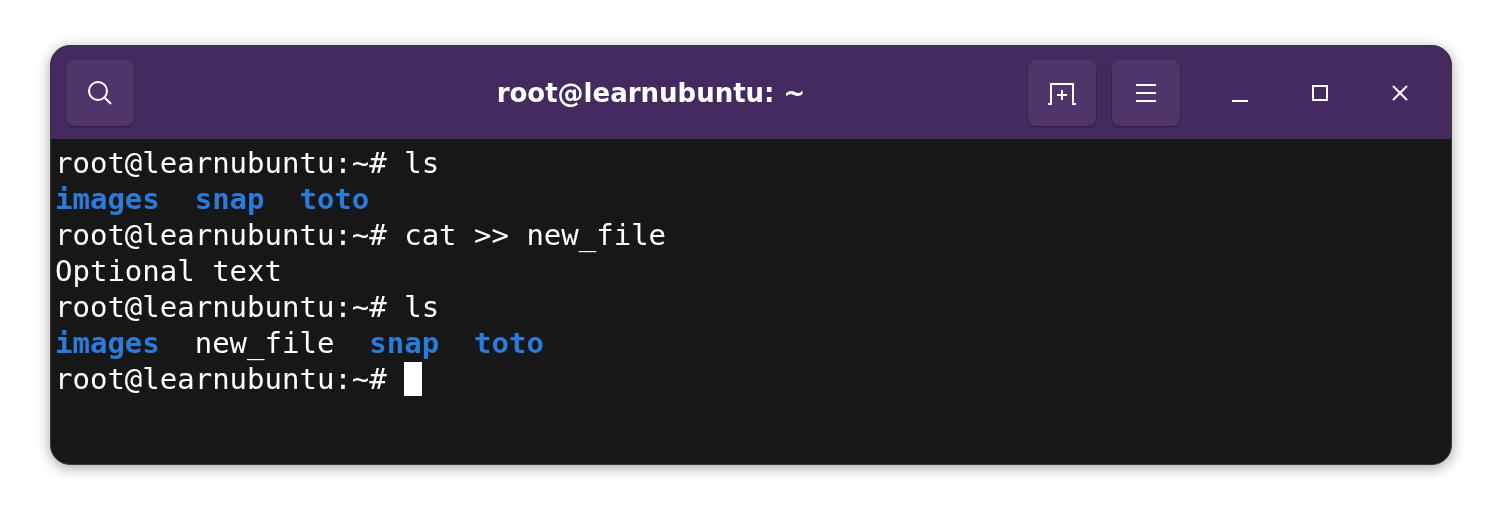  What do you see at coordinates (221, 379) in the screenshot?
I see `terminal-text: root@learnubuntu:~#` at bounding box center [221, 379].